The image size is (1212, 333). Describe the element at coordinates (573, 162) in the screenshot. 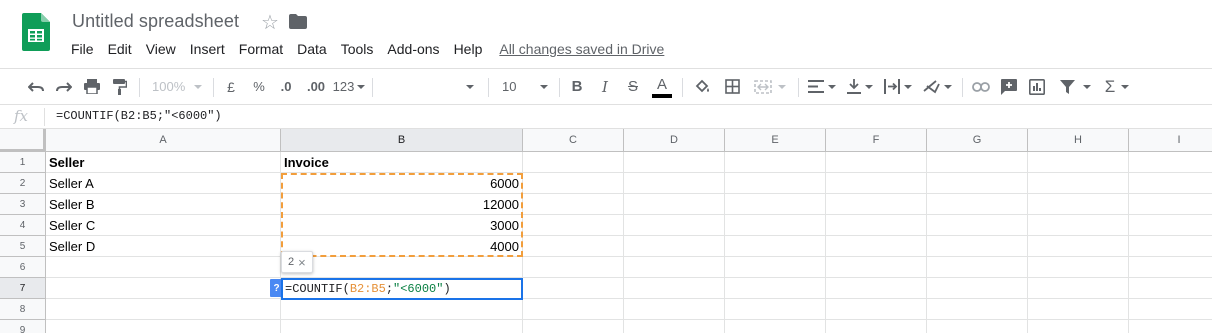

I see `cell-c1` at that location.